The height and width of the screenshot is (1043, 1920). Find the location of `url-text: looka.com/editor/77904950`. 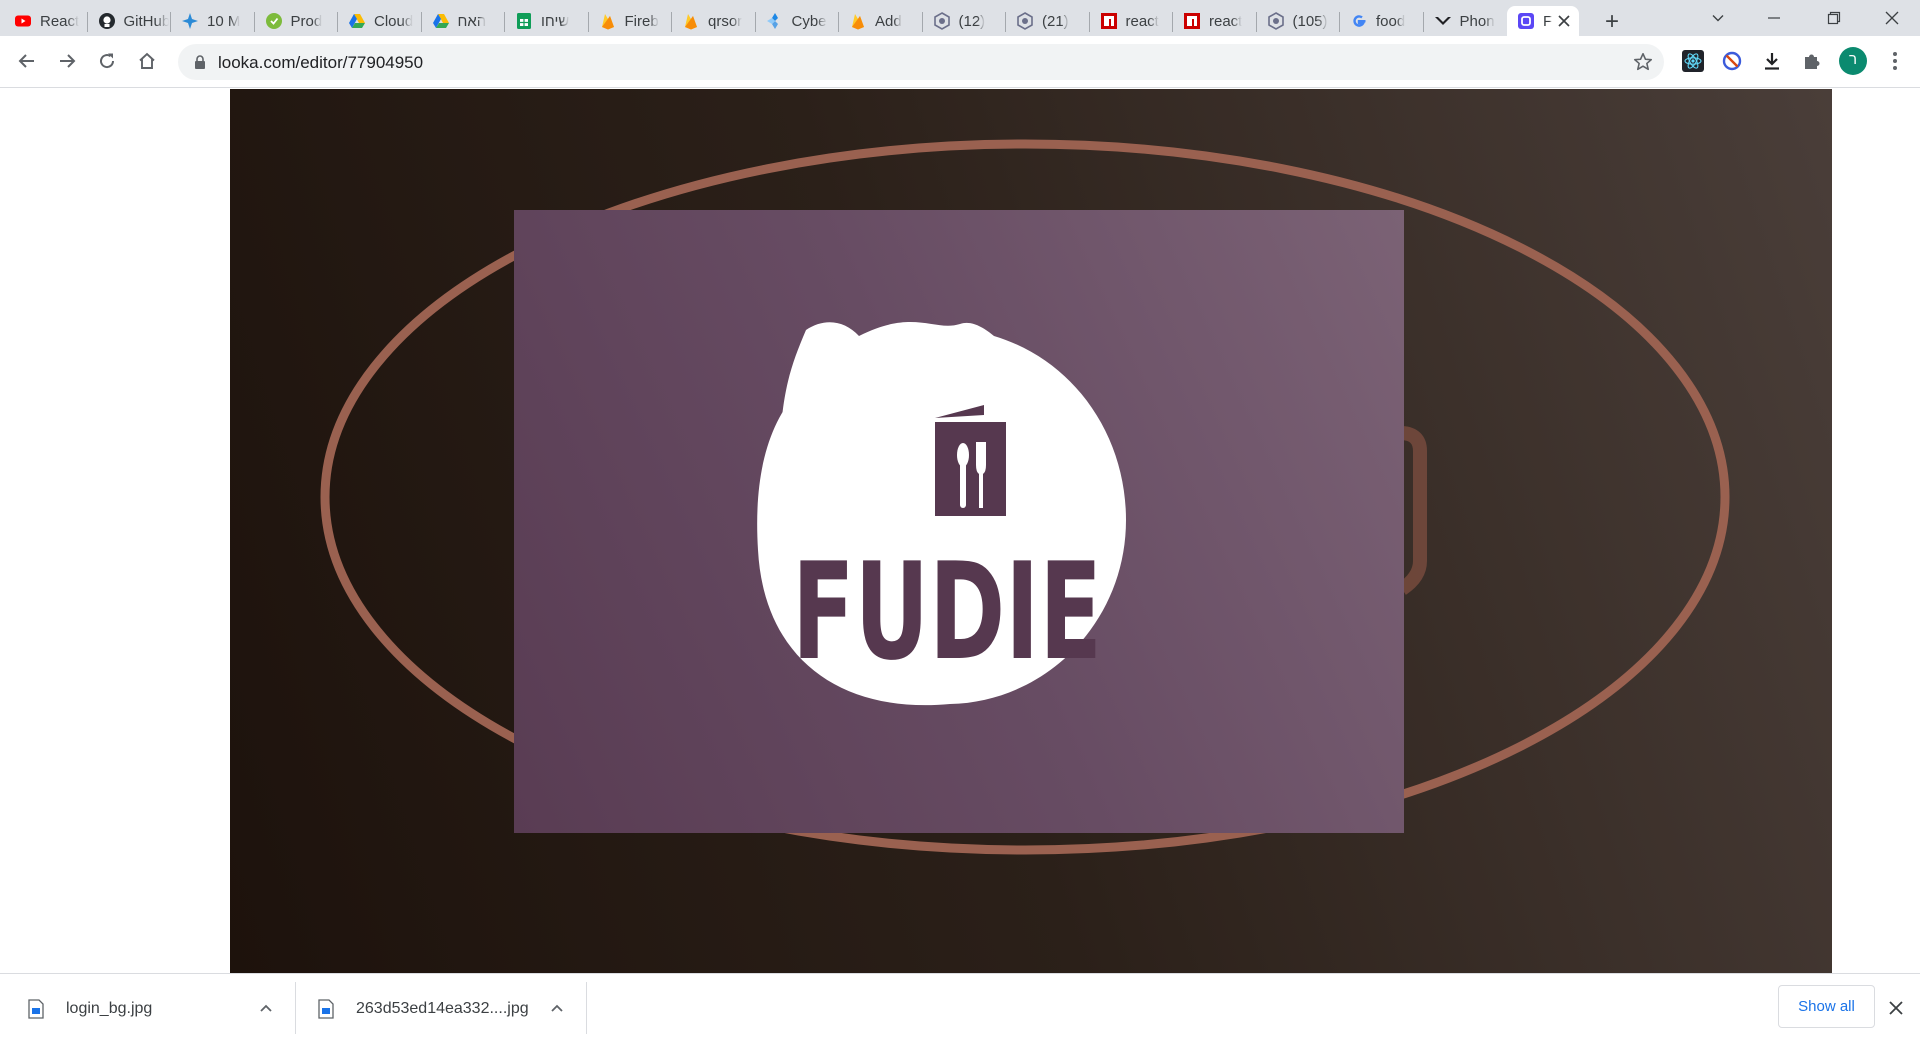

url-text: looka.com/editor/77904950 is located at coordinates (320, 63).